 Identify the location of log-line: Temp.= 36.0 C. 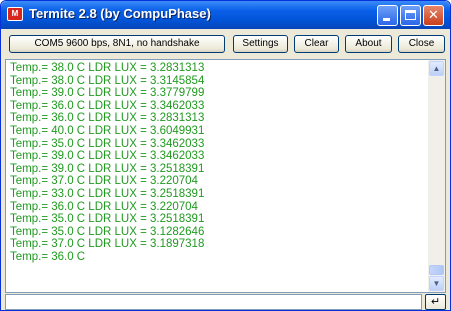
(48, 256).